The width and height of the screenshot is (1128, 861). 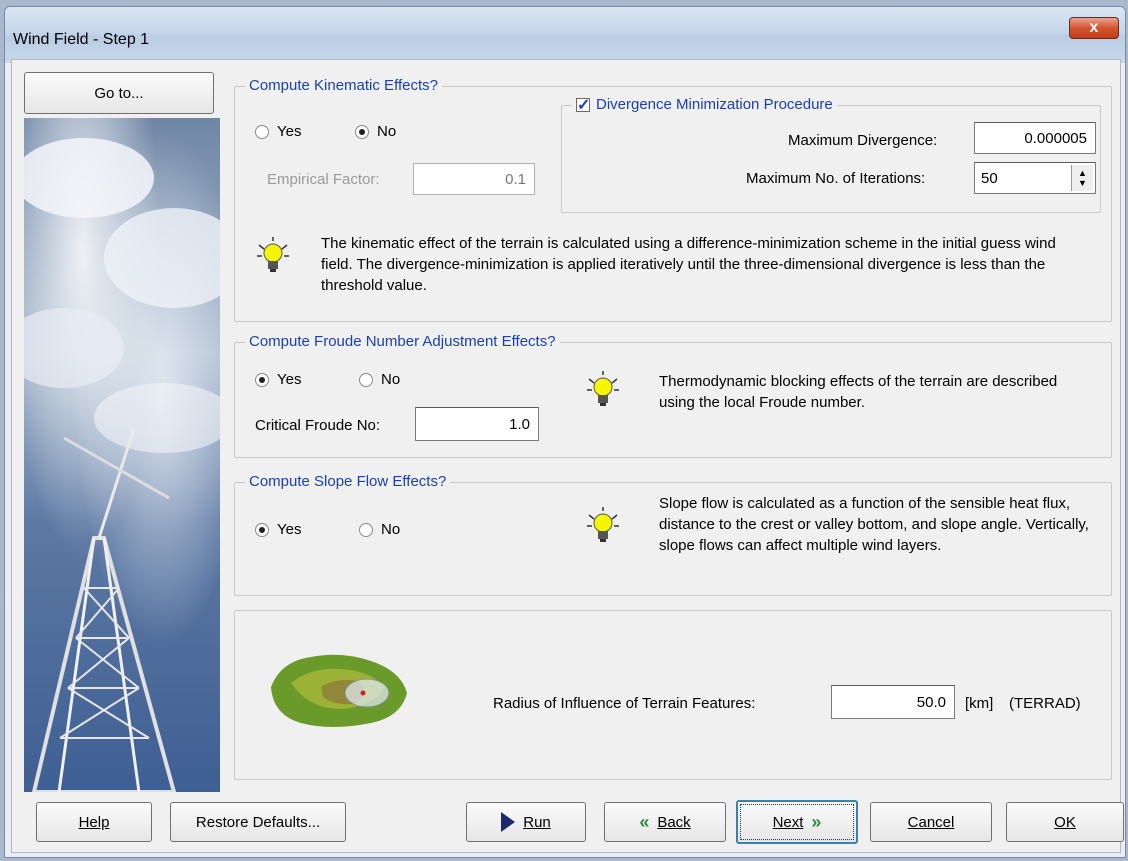 What do you see at coordinates (624, 703) in the screenshot?
I see `radius-label: Radius of Influence of Terrain Features:` at bounding box center [624, 703].